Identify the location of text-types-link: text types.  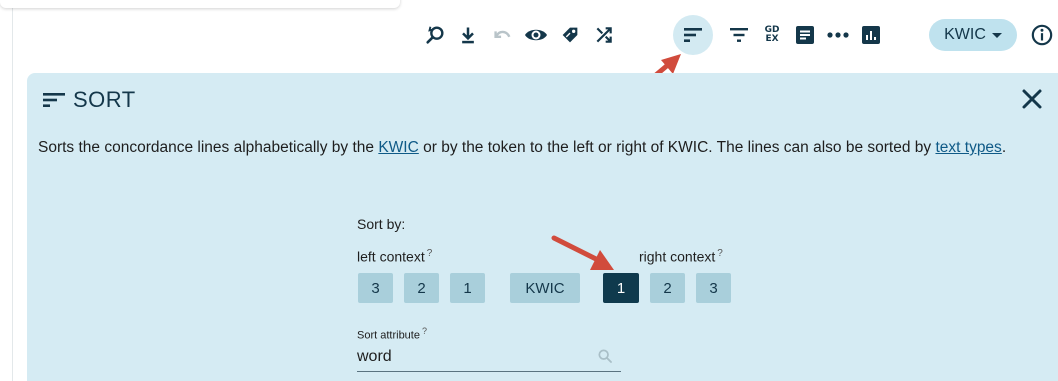
(968, 147).